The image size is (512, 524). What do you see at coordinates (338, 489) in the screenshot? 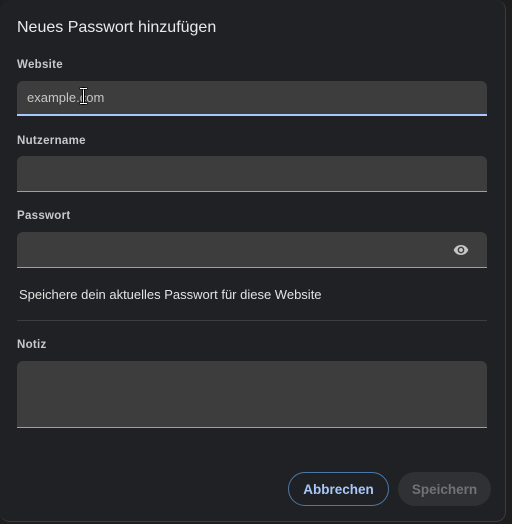
I see `cancel-button: Abbrechen` at bounding box center [338, 489].